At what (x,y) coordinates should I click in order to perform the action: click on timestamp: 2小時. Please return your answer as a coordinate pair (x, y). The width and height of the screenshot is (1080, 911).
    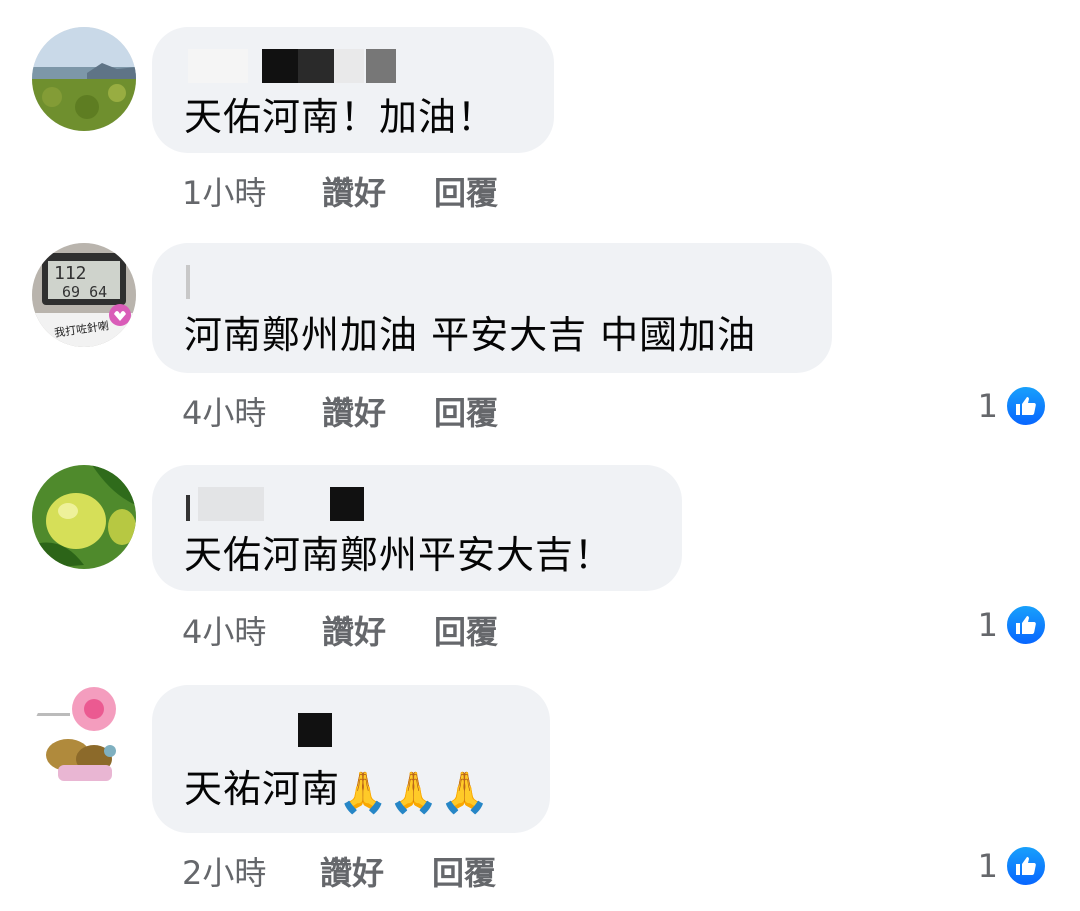
    Looking at the image, I should click on (224, 871).